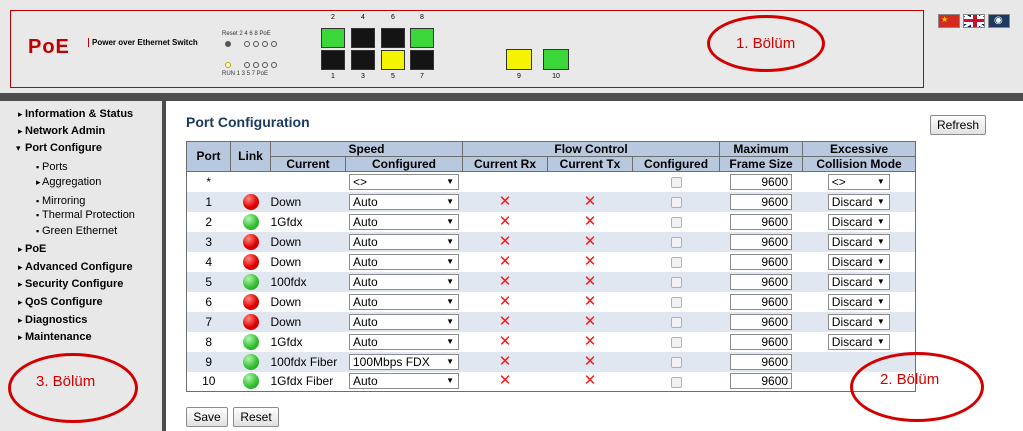 Image resolution: width=1023 pixels, height=431 pixels. I want to click on port-3-icon, so click(363, 60).